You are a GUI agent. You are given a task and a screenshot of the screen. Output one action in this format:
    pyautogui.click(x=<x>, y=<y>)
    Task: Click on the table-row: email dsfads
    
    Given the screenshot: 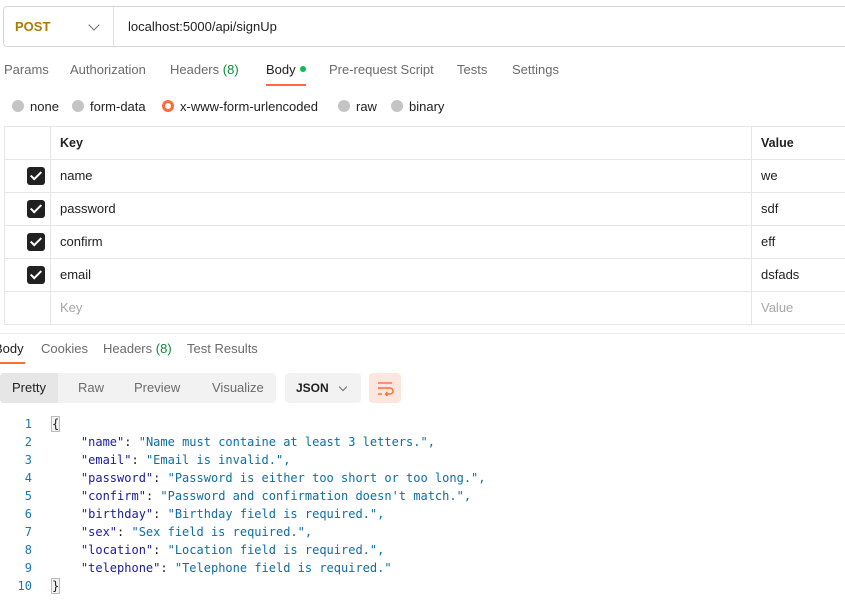 What is the action you would take?
    pyautogui.click(x=424, y=275)
    